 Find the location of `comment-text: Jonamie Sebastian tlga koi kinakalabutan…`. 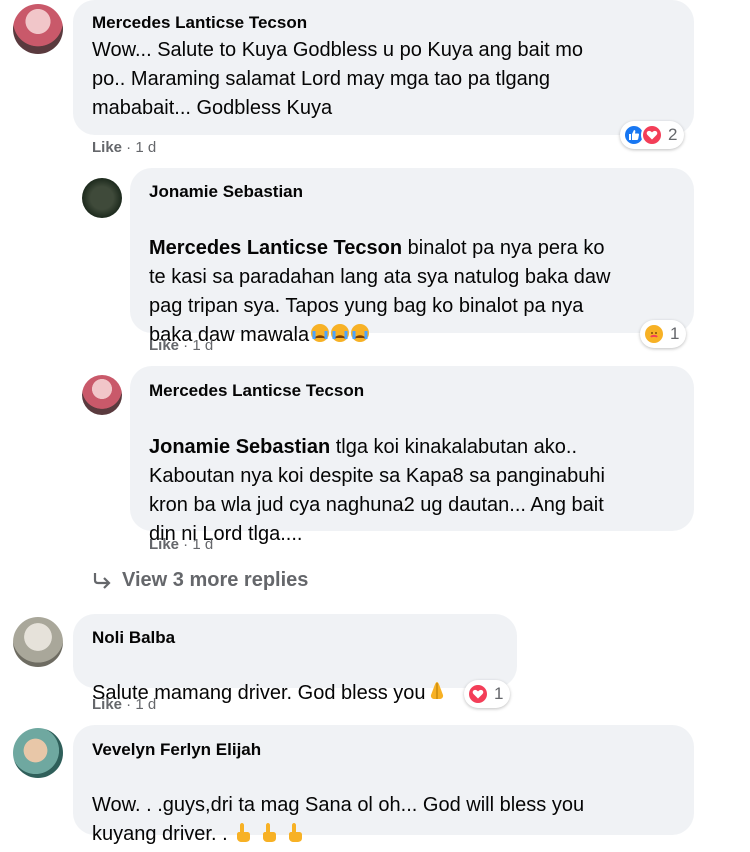

comment-text: Jonamie Sebastian tlga koi kinakalabutan… is located at coordinates (419, 476).